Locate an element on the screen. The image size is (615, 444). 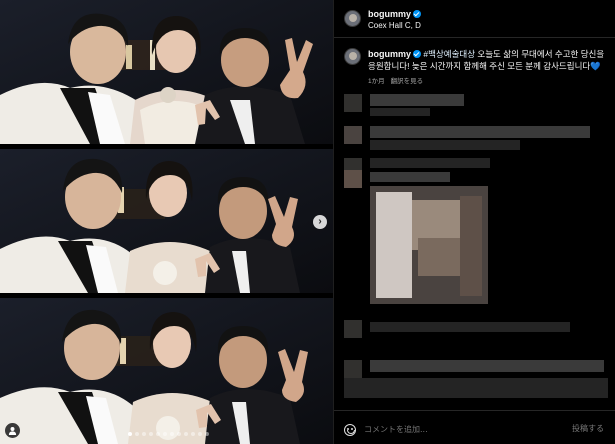
user-tag-icon is located at coordinates (12, 430).